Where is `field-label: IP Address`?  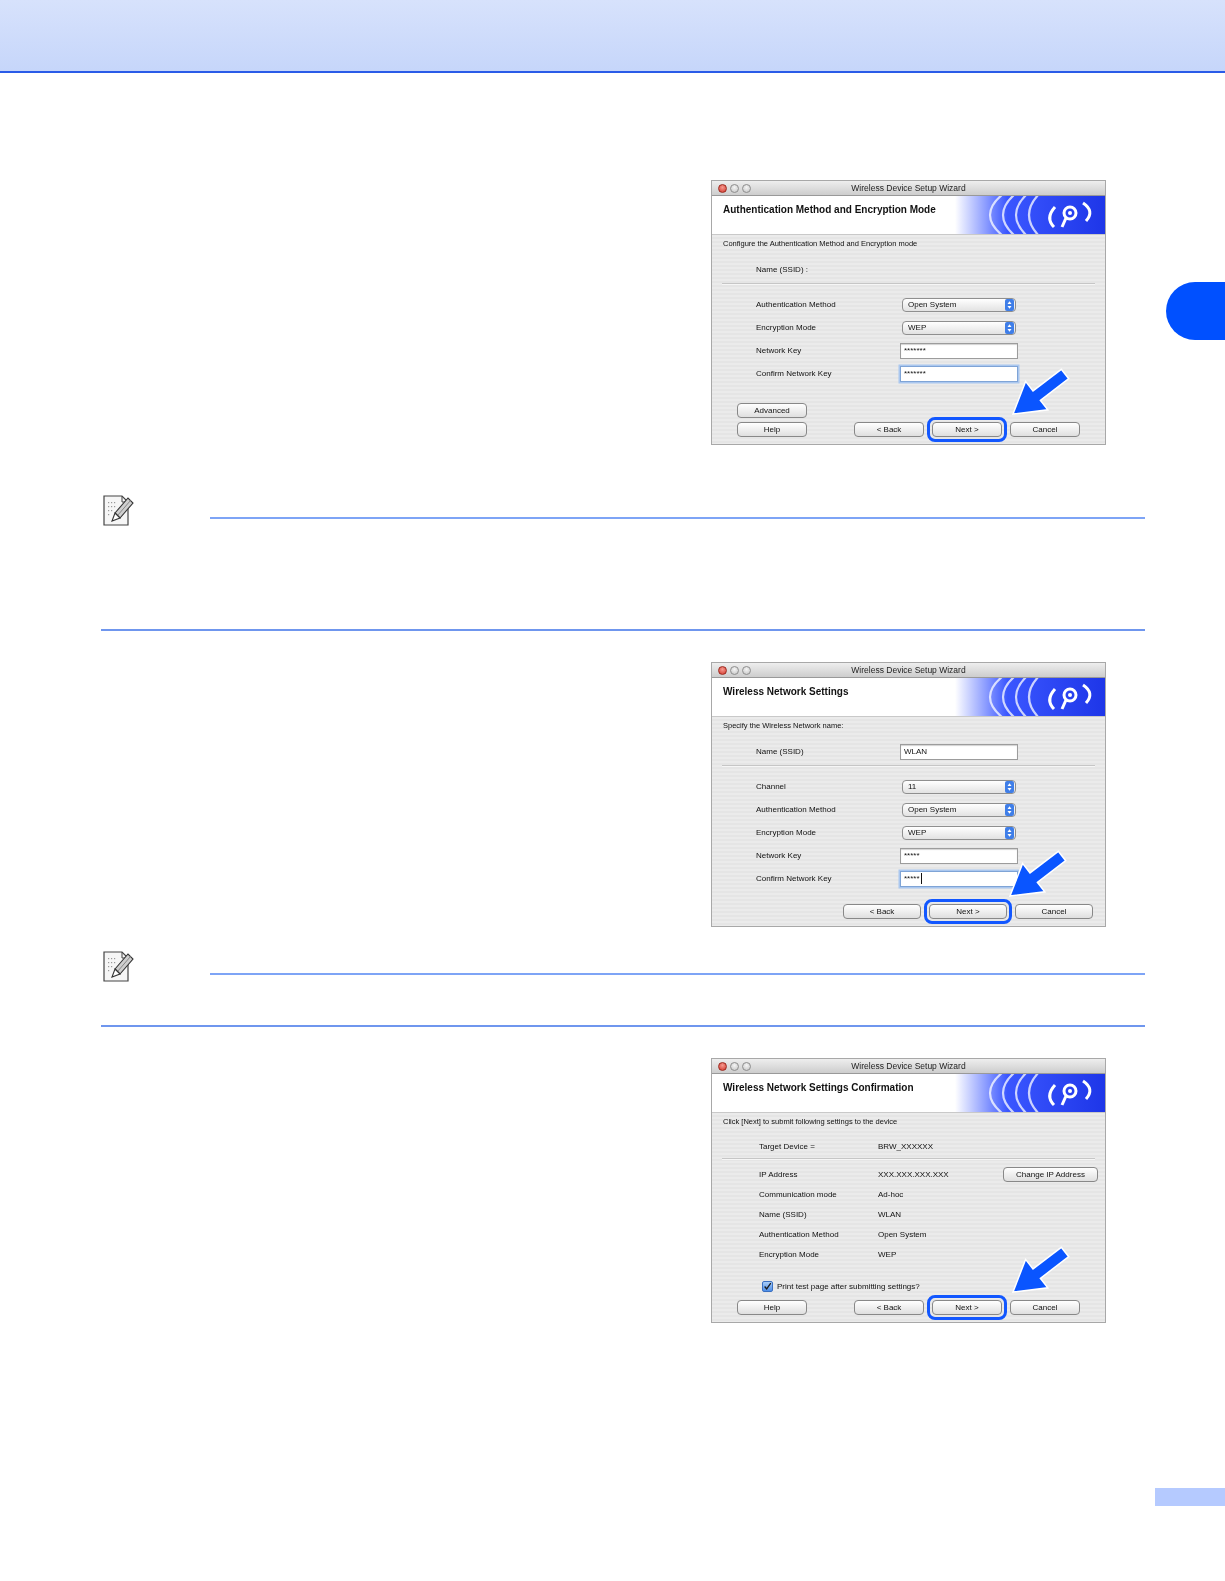
field-label: IP Address is located at coordinates (779, 1174).